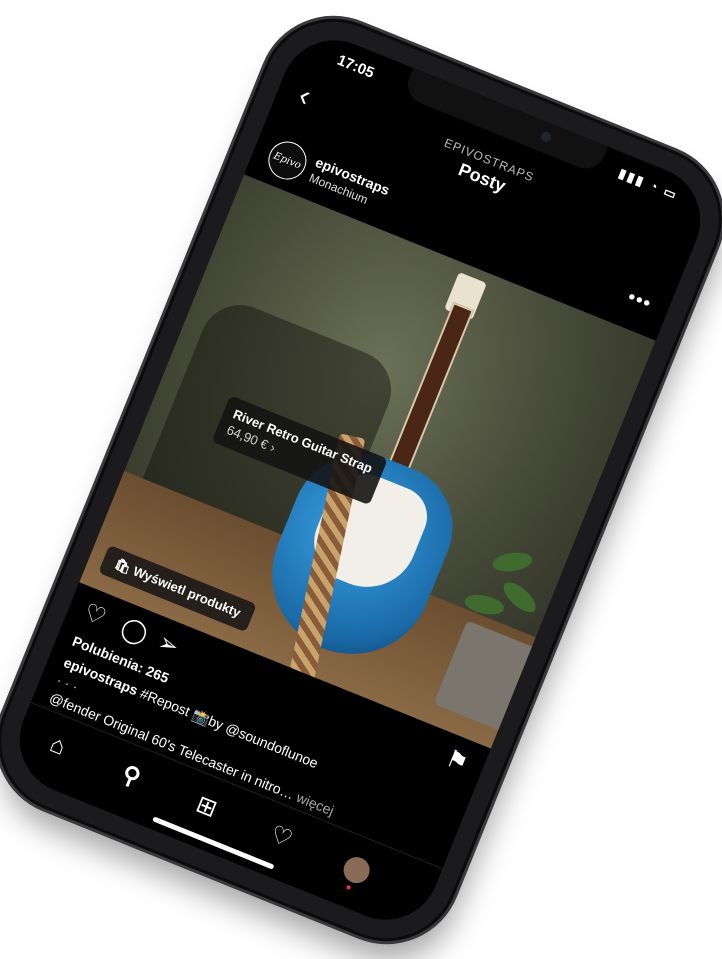  I want to click on add-post-icon: ⊞, so click(207, 807).